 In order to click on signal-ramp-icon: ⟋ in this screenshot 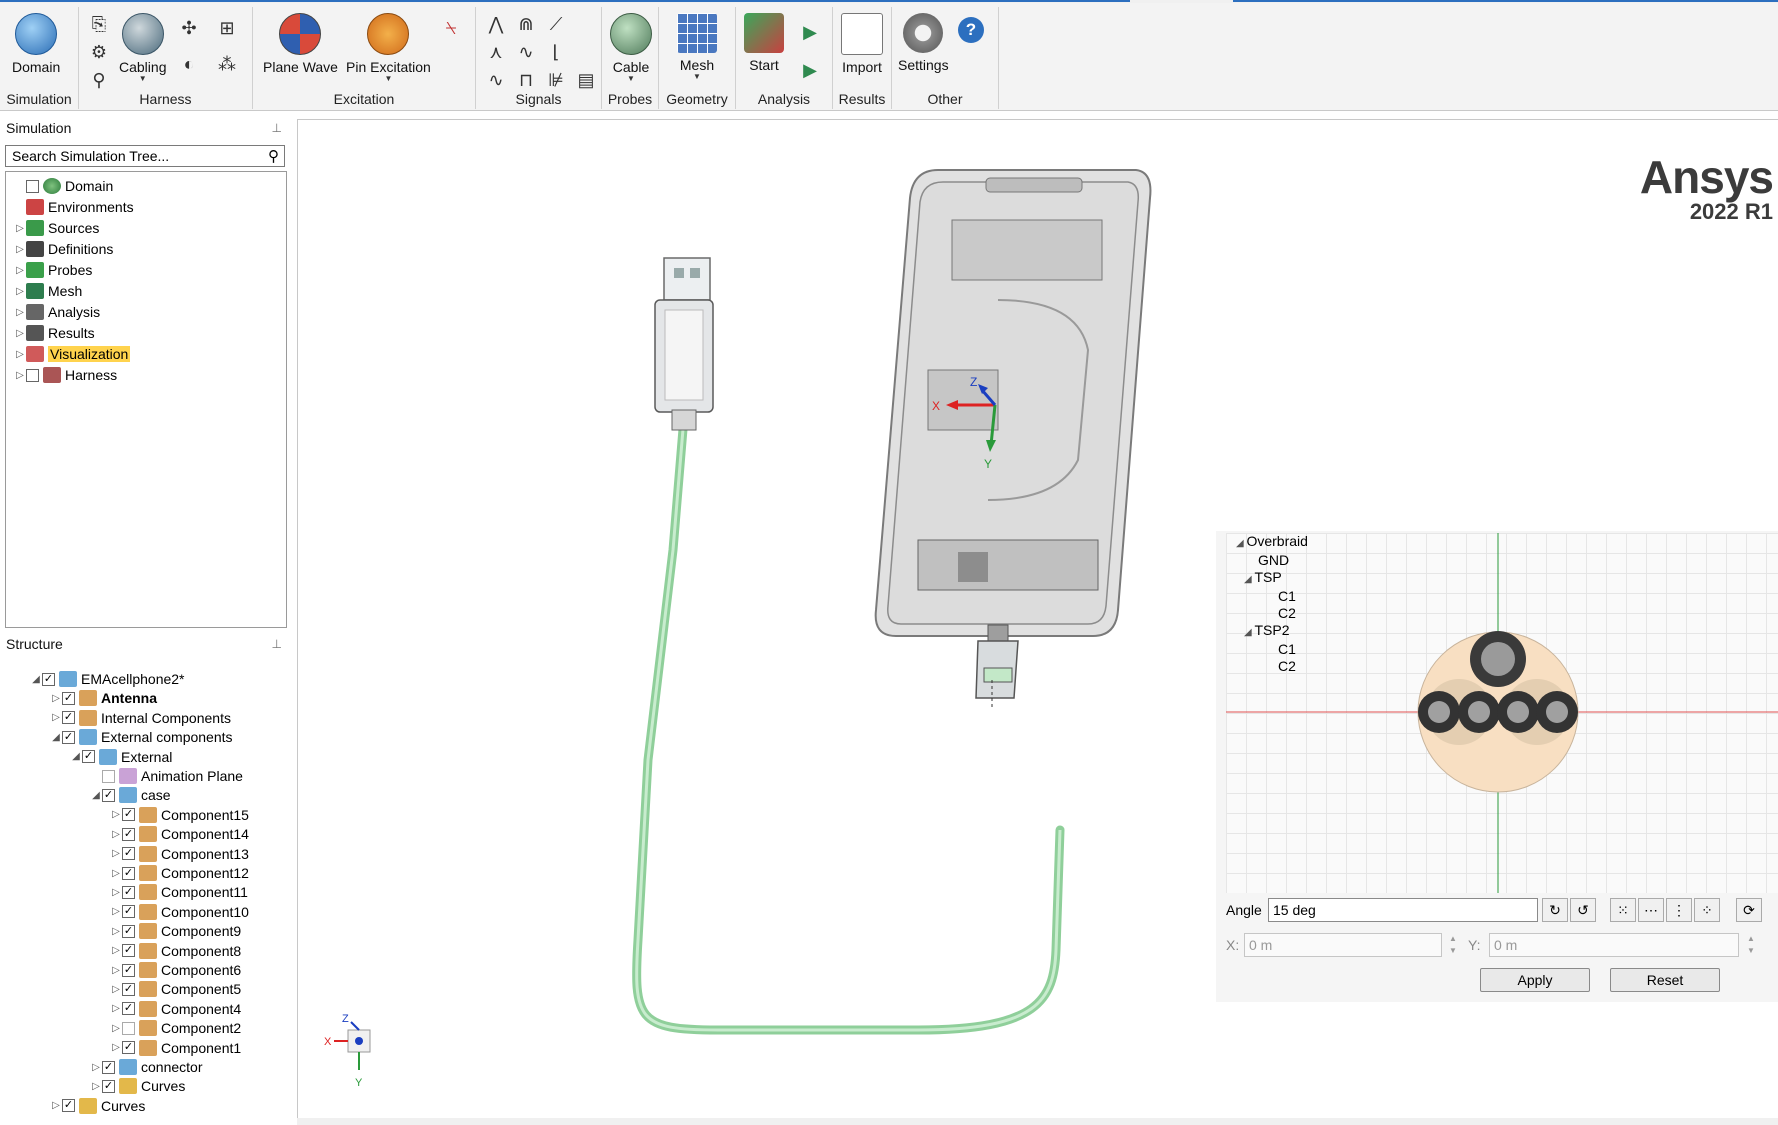, I will do `click(556, 24)`.